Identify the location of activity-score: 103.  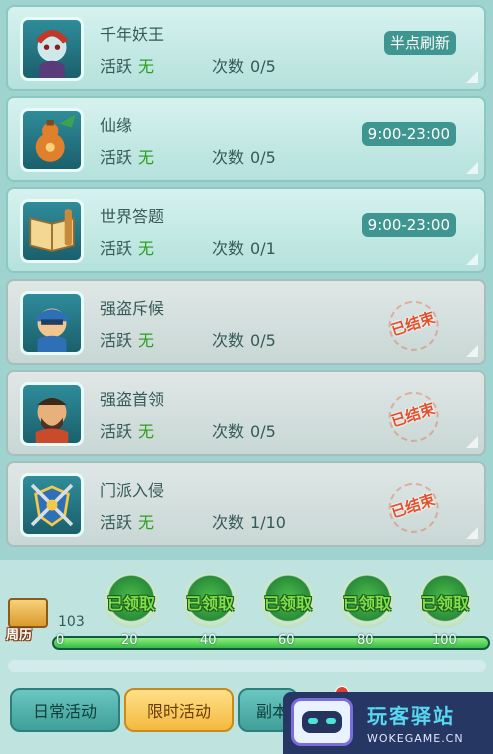
(71, 622).